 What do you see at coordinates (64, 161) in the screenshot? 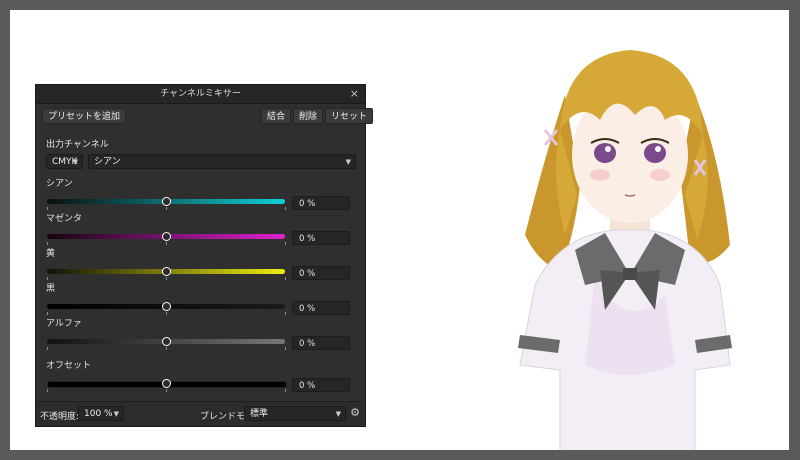
I see `color-mode-dropdown: CMYK ▼` at bounding box center [64, 161].